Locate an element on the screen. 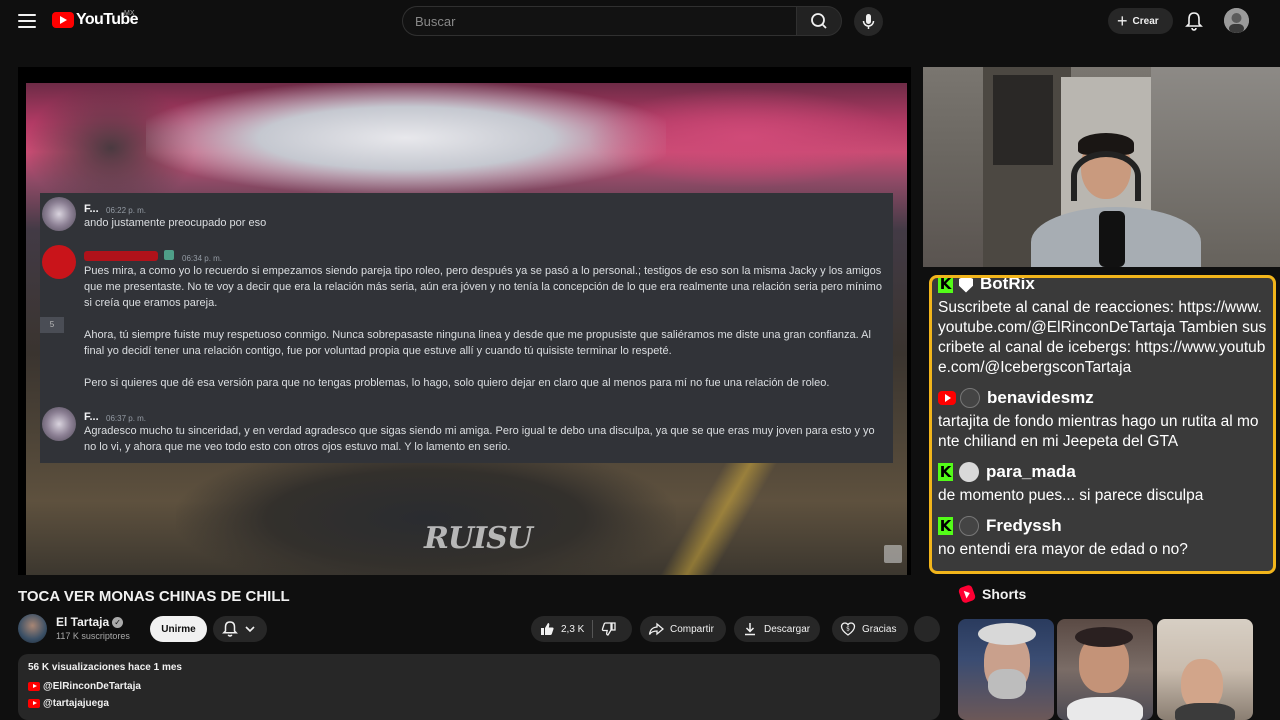  role-badge-icon is located at coordinates (169, 255).